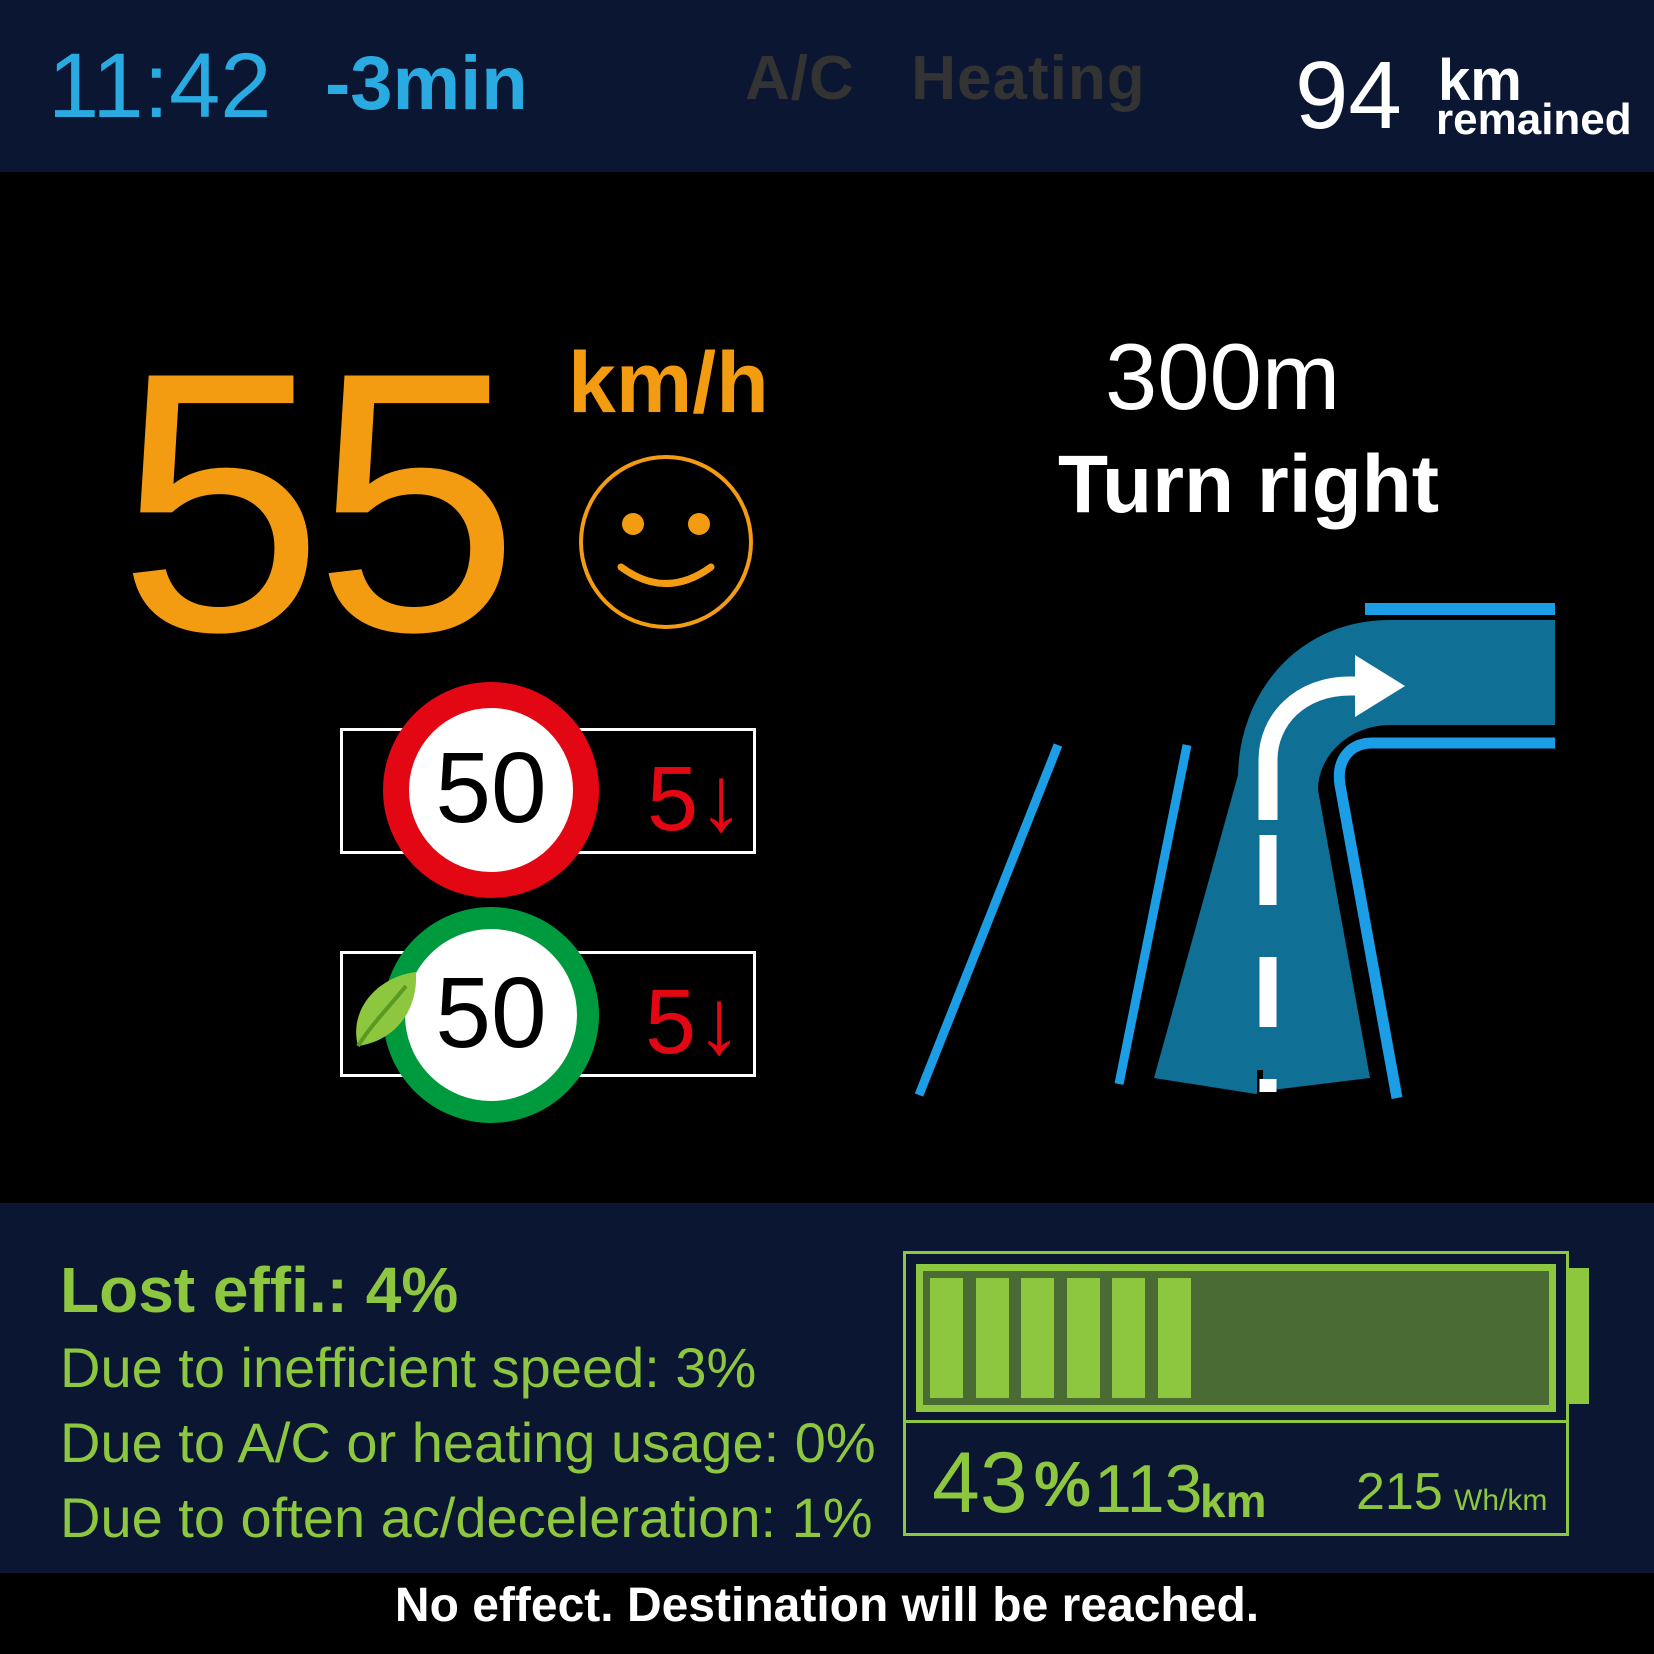 The image size is (1654, 1654). What do you see at coordinates (1534, 119) in the screenshot?
I see `range-label: remained` at bounding box center [1534, 119].